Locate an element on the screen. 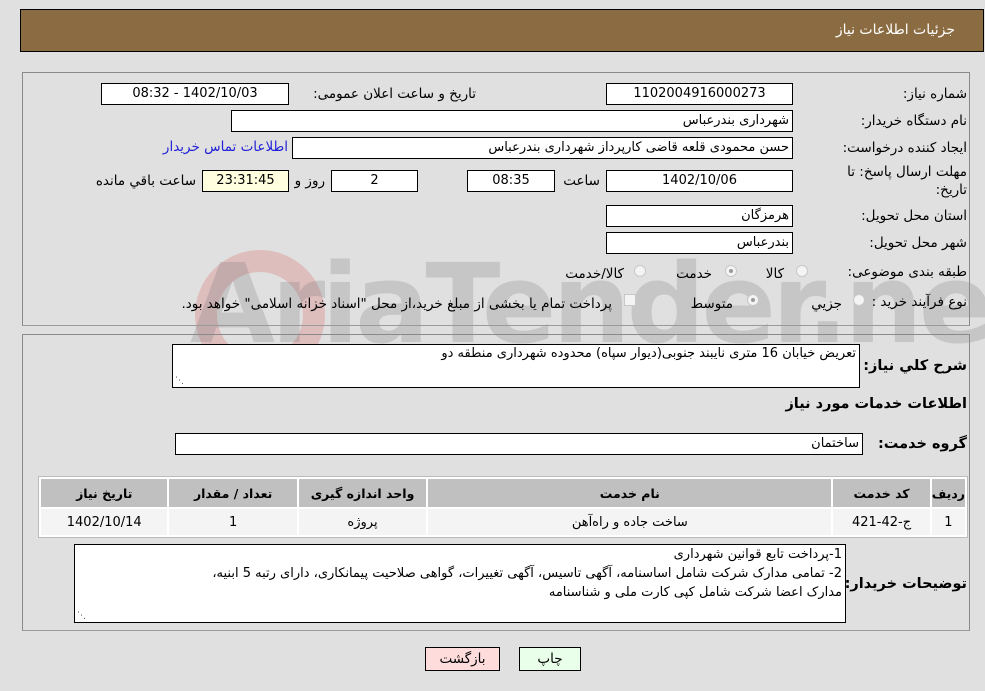 This screenshot has width=985, height=691. page-title: جزئیات اطلاعات نیاز is located at coordinates (895, 30).